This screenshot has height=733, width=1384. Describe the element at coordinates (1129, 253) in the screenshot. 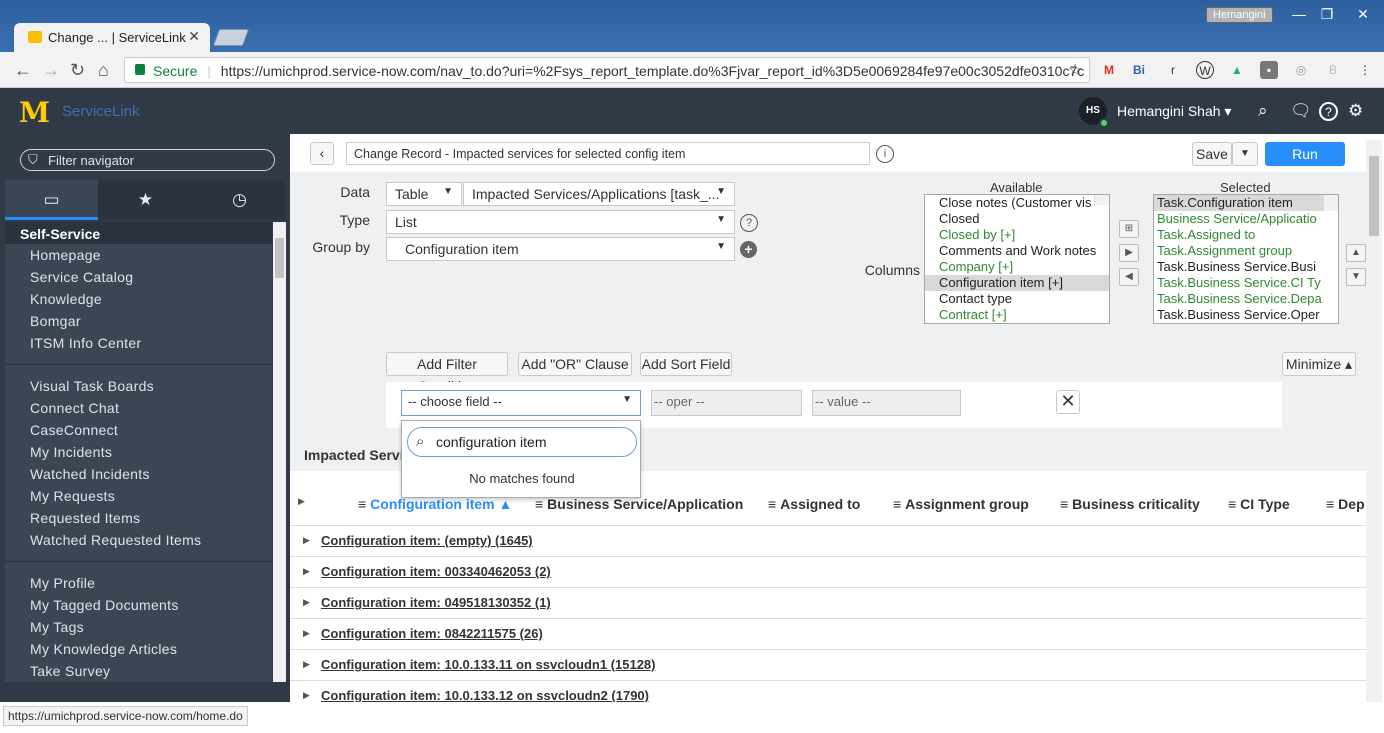

I see `move-right-icon: ▶` at that location.